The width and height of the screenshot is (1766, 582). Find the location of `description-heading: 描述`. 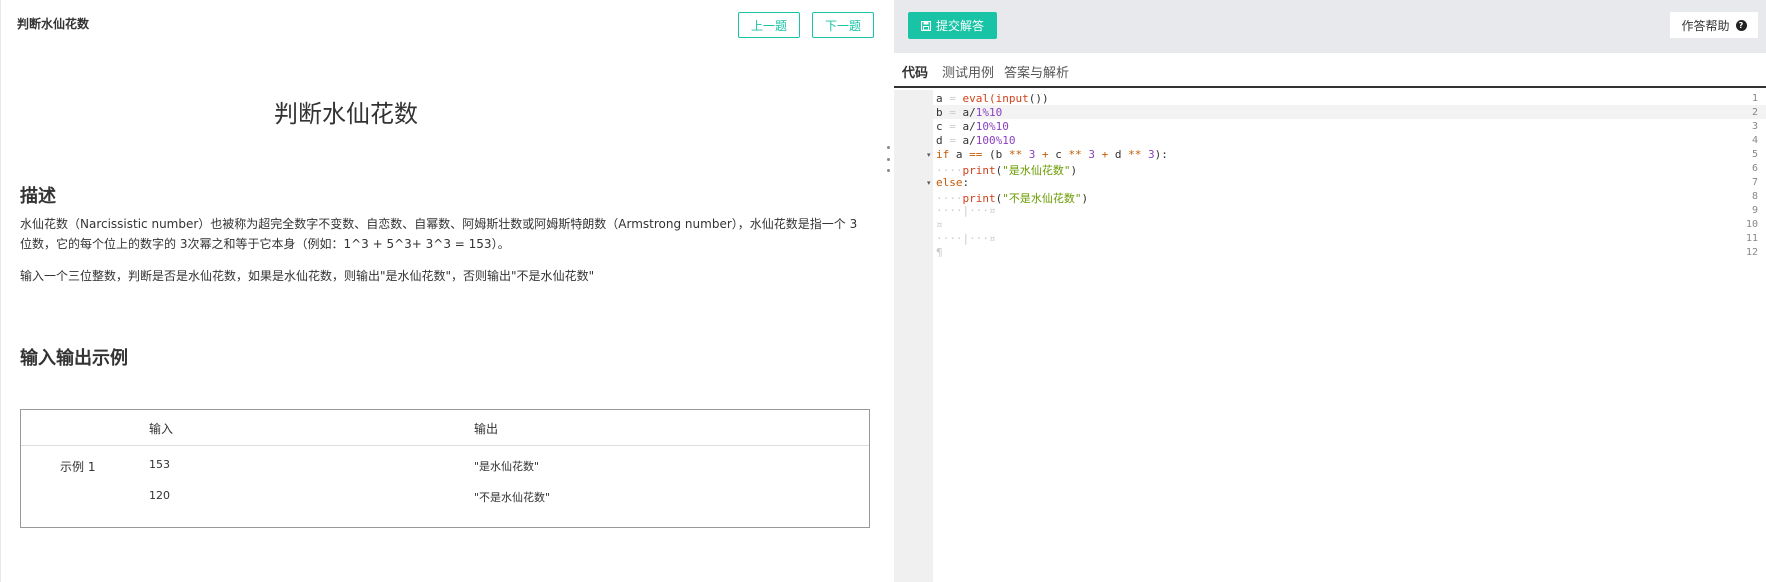

description-heading: 描述 is located at coordinates (38, 196).